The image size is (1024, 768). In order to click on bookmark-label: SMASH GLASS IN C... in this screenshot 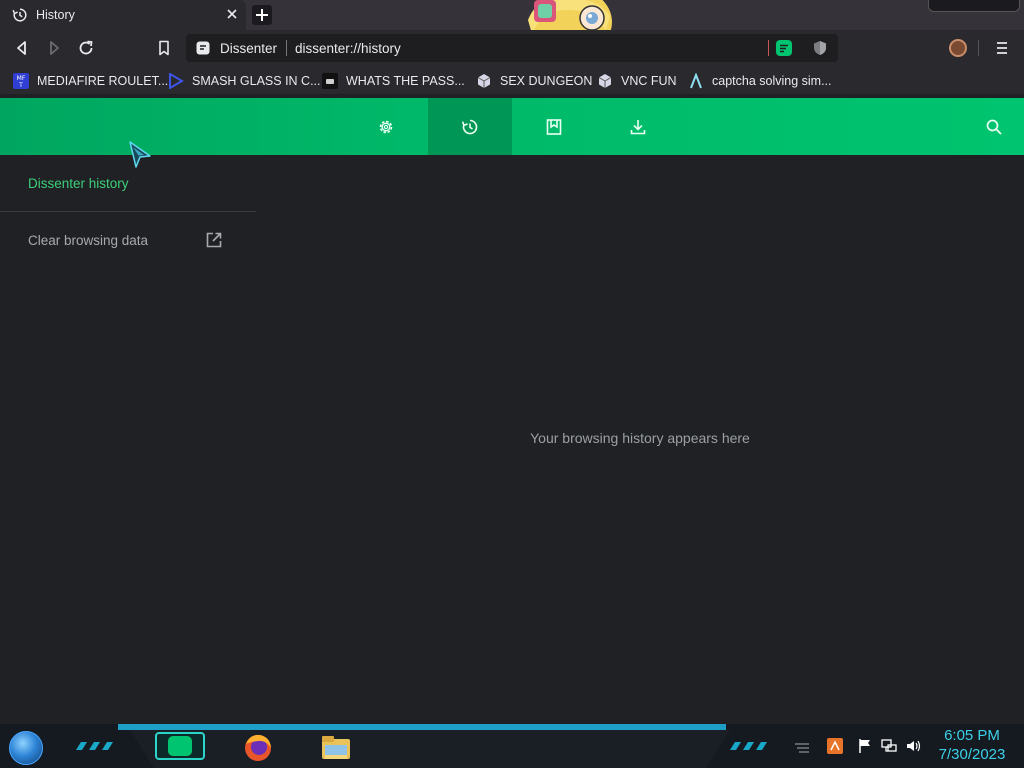, I will do `click(256, 81)`.